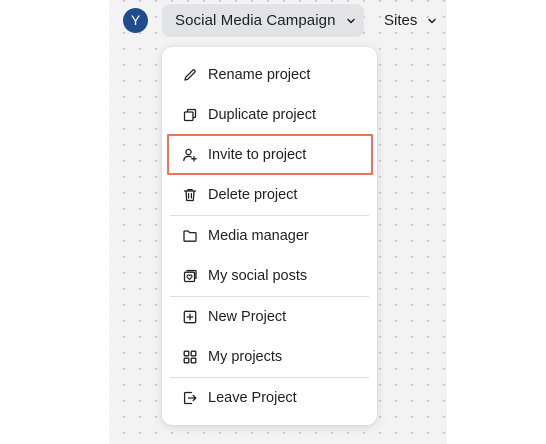 Image resolution: width=546 pixels, height=444 pixels. What do you see at coordinates (257, 155) in the screenshot?
I see `menu-item-label: Invite to project` at bounding box center [257, 155].